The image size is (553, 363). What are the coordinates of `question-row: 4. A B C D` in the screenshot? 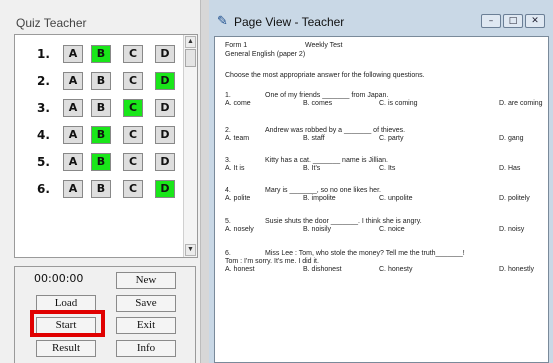 It's located at (100, 137).